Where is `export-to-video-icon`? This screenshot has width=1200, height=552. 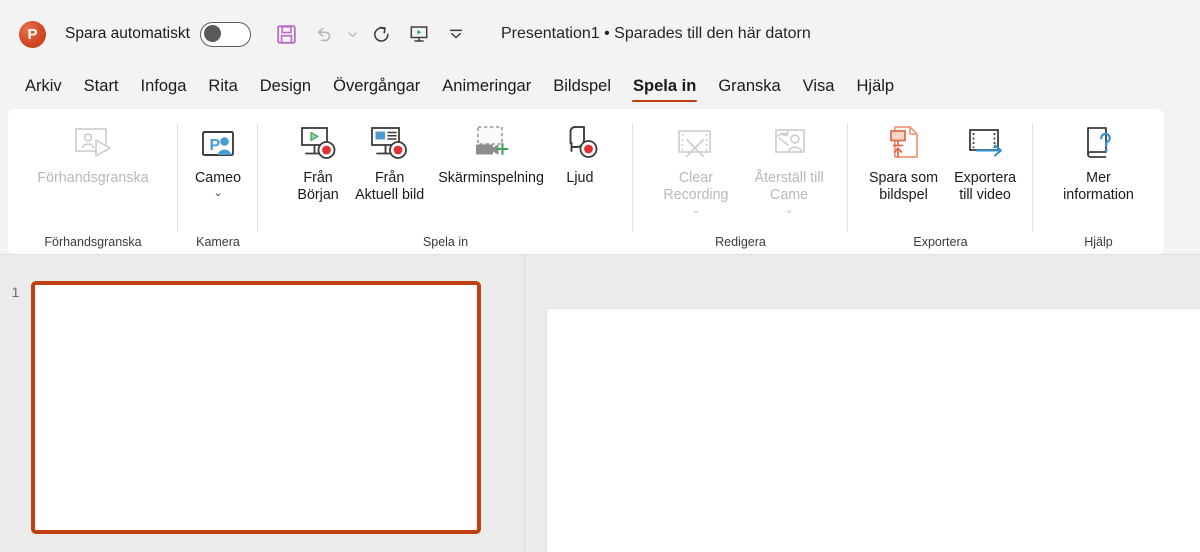
export-to-video-icon is located at coordinates (985, 144).